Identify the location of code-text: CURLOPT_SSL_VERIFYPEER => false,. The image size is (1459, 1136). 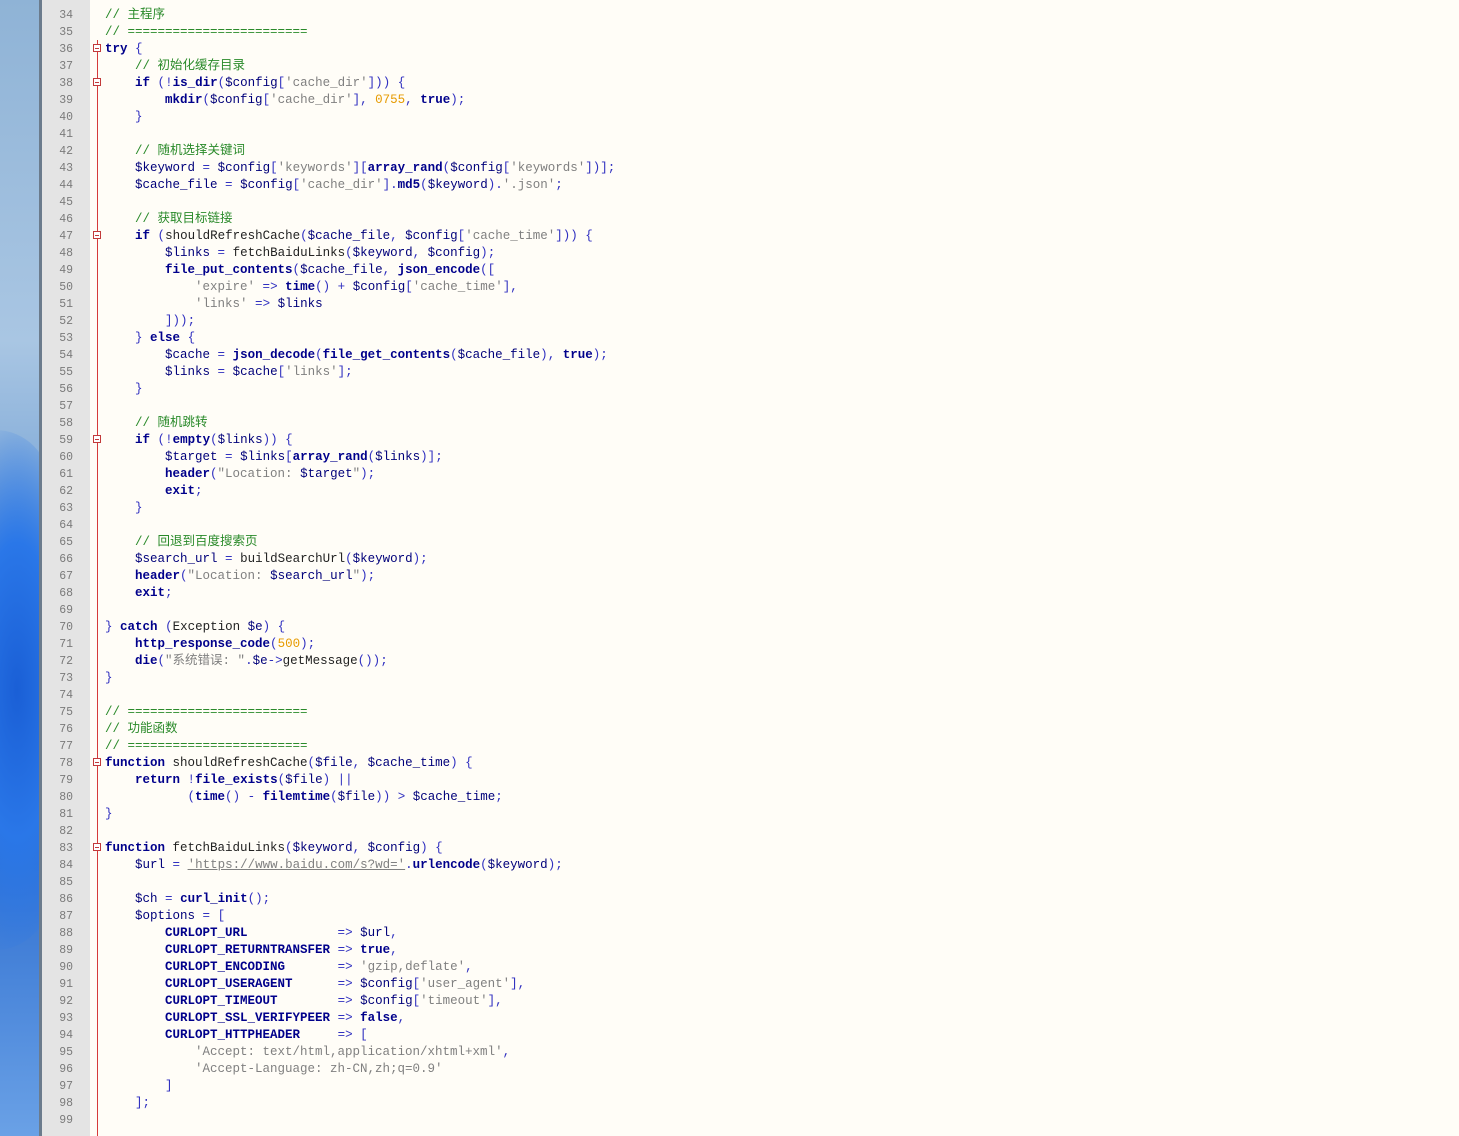
(255, 1018).